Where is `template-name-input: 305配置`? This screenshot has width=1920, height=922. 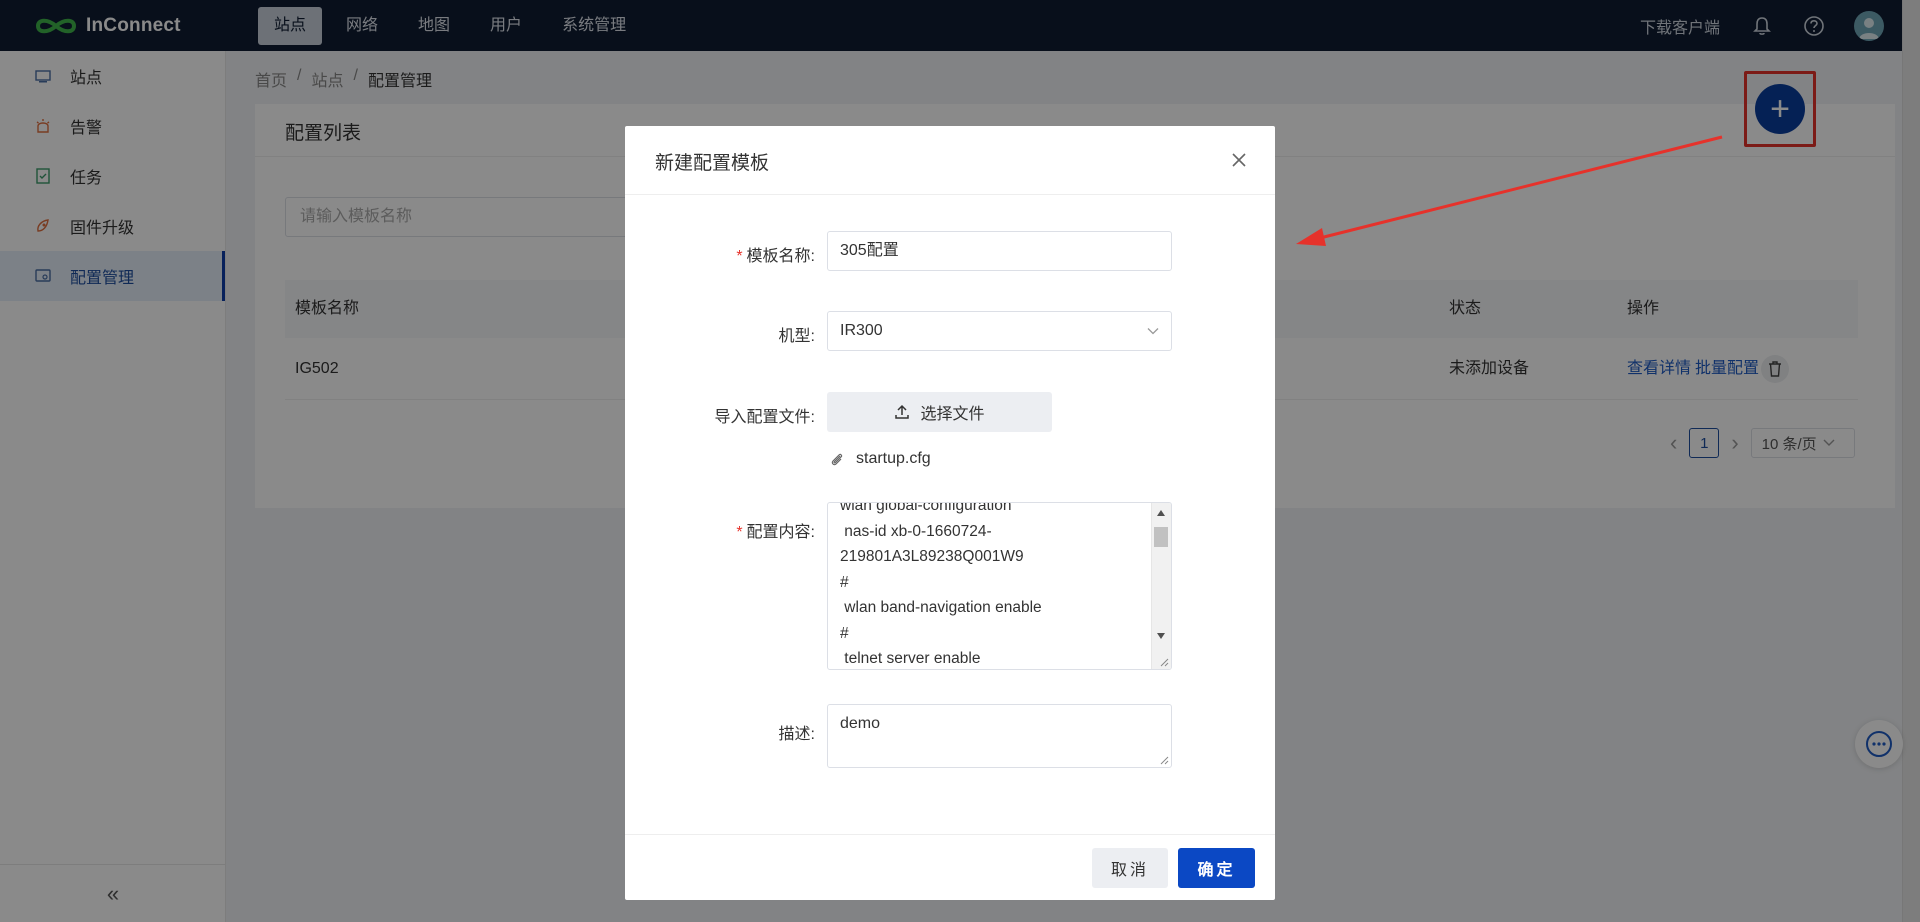
template-name-input: 305配置 is located at coordinates (999, 251).